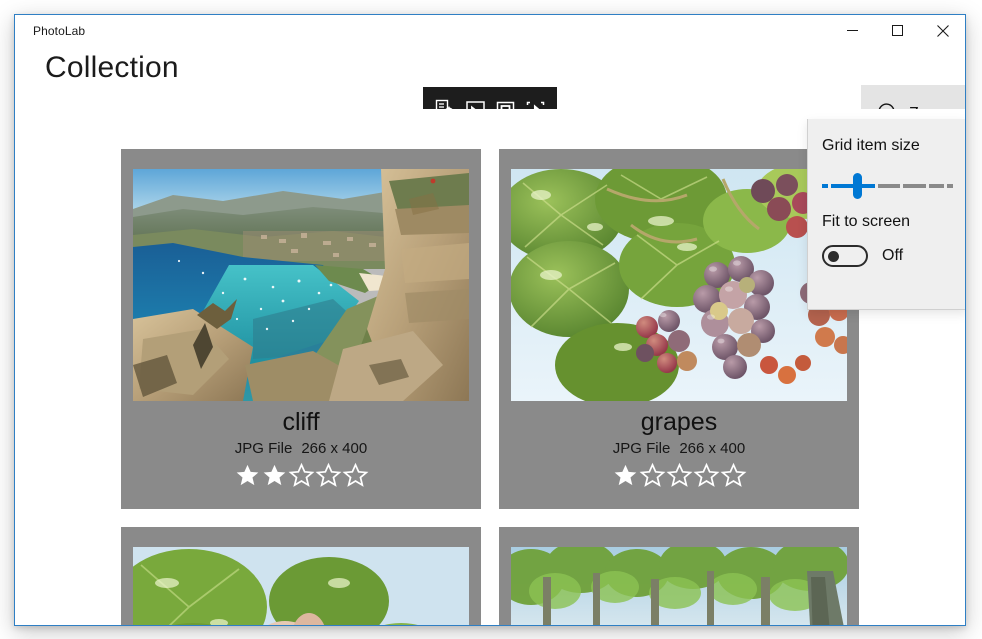 Image resolution: width=982 pixels, height=639 pixels. I want to click on grid-item-size-label: Grid item size, so click(871, 145).